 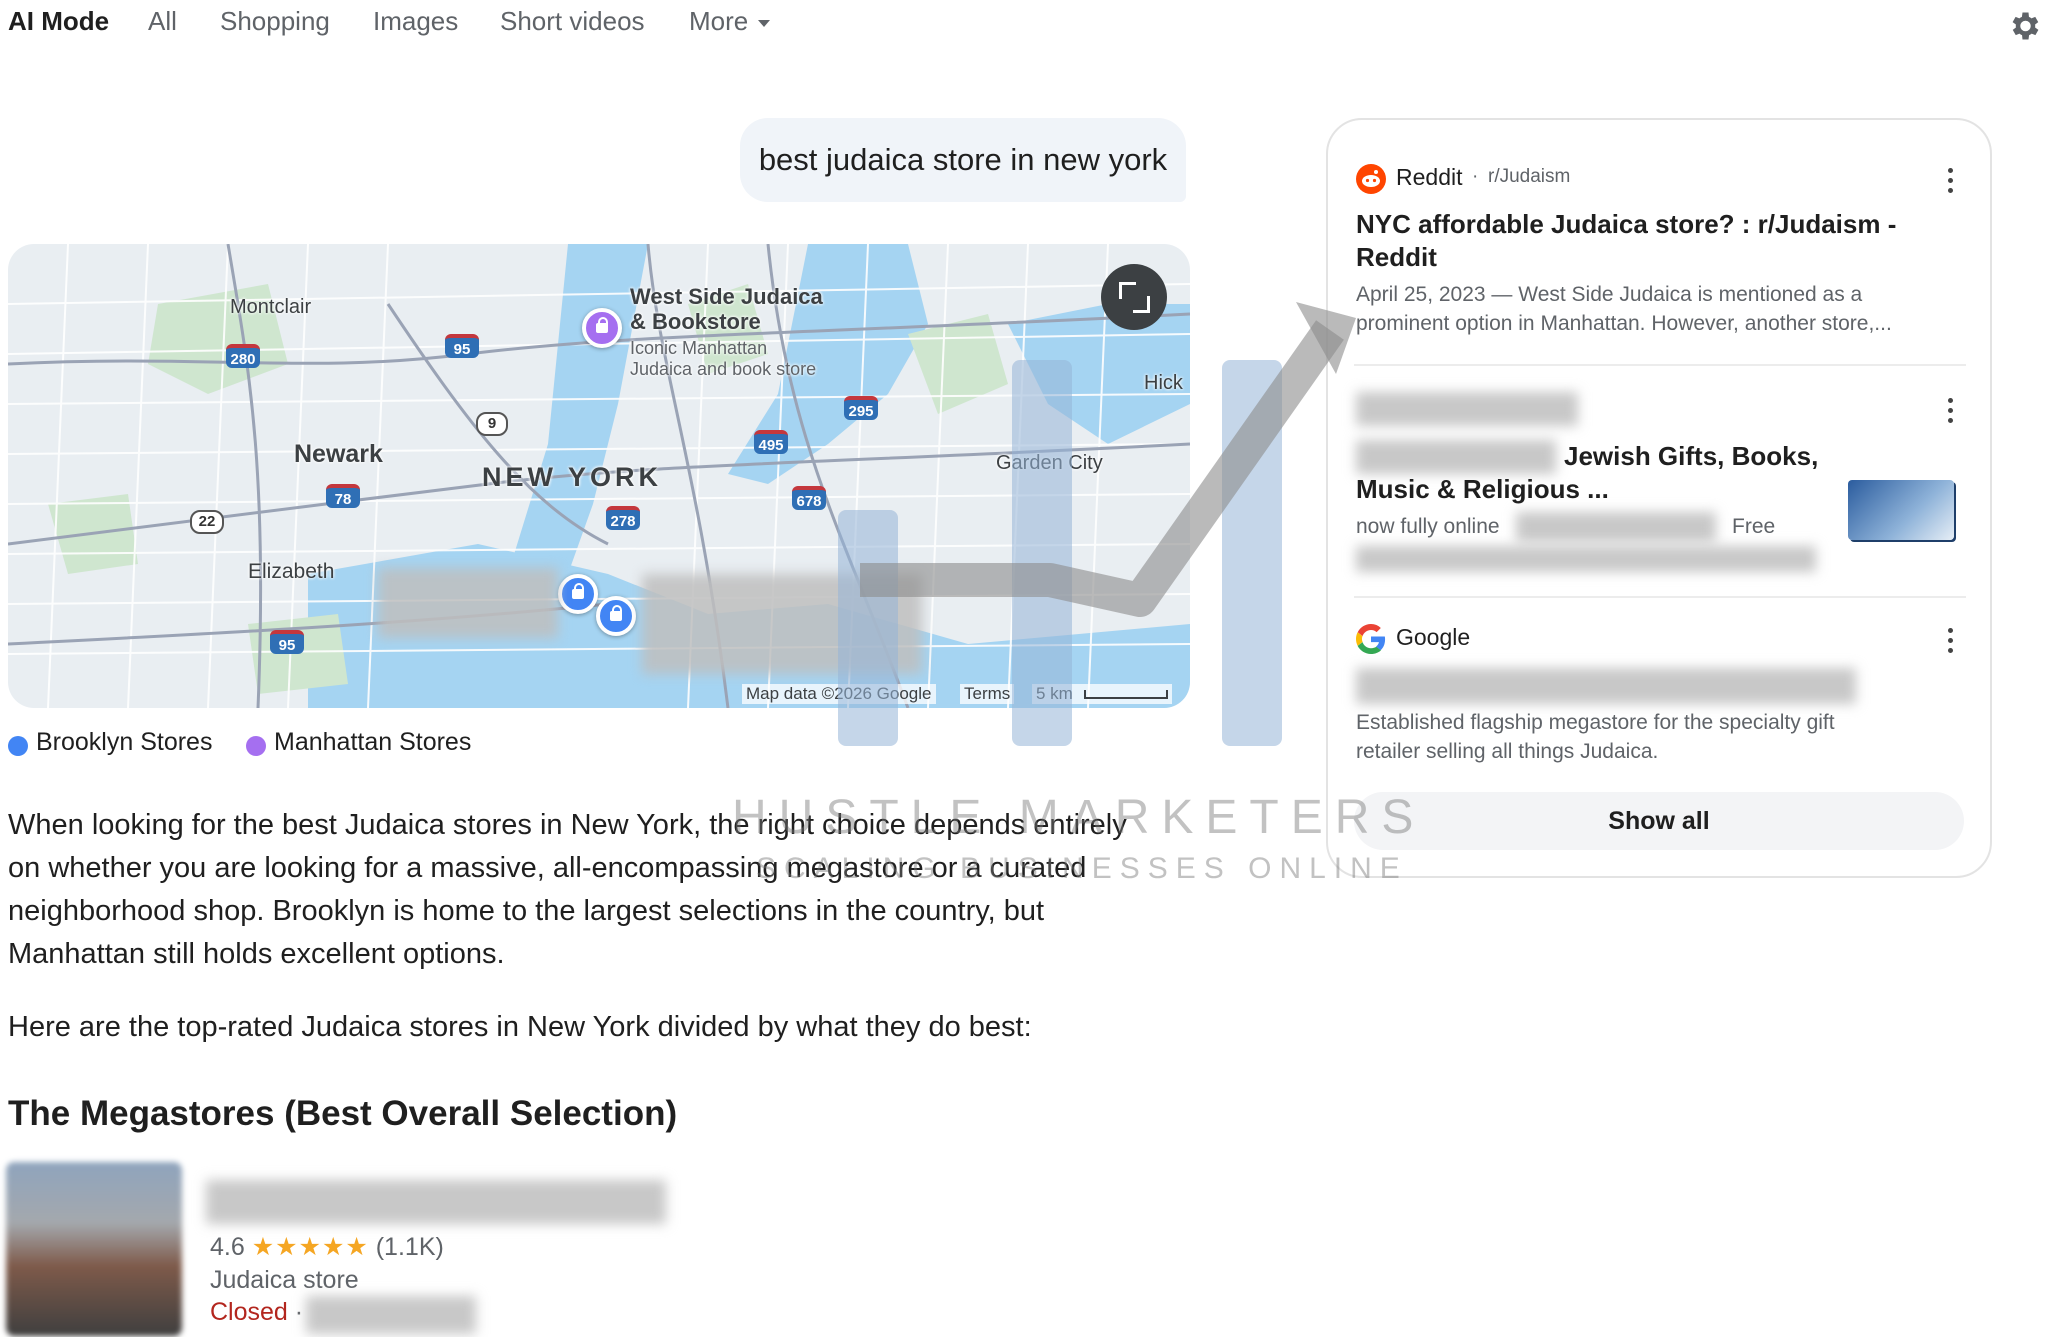 What do you see at coordinates (963, 160) in the screenshot?
I see `query-bubble: best judaica store in new york` at bounding box center [963, 160].